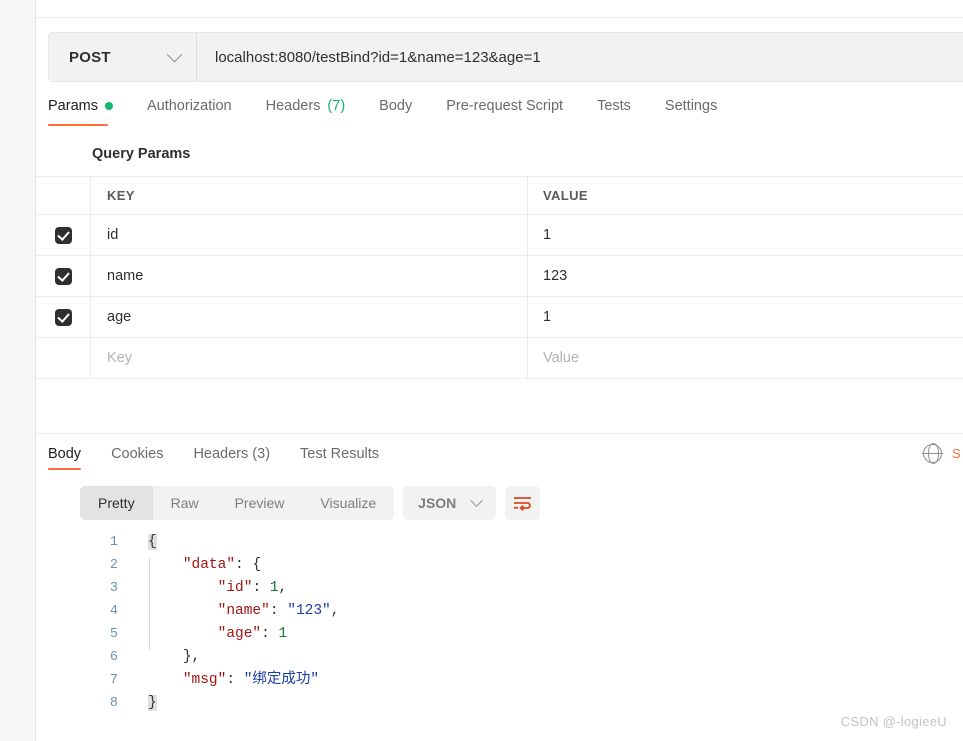  Describe the element at coordinates (348, 503) in the screenshot. I see `view-visualize-button: Visualize` at that location.